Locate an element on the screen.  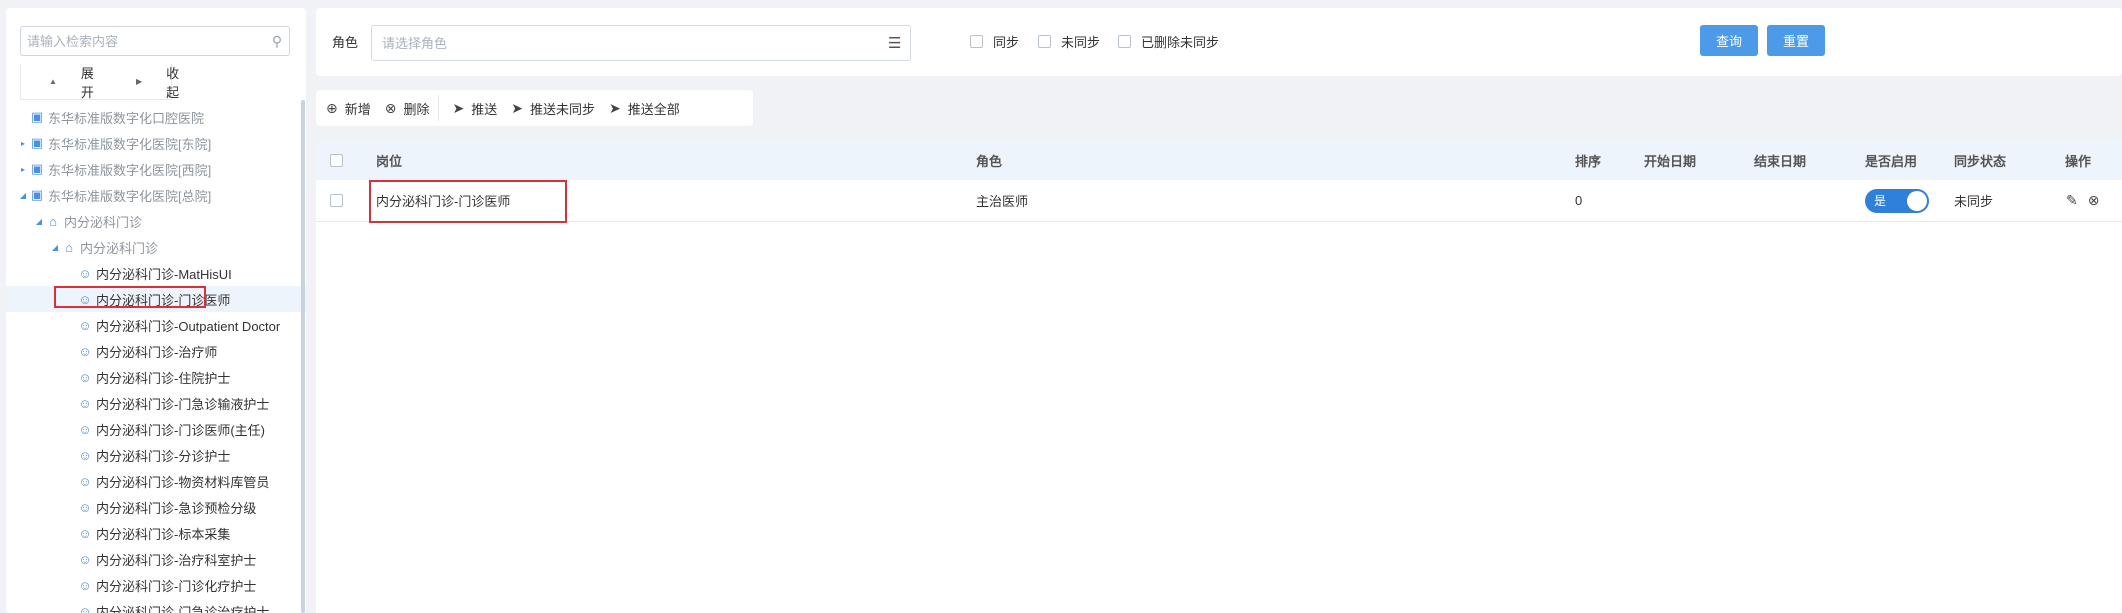
sync-checkbox-label: 同步 is located at coordinates (1006, 42).